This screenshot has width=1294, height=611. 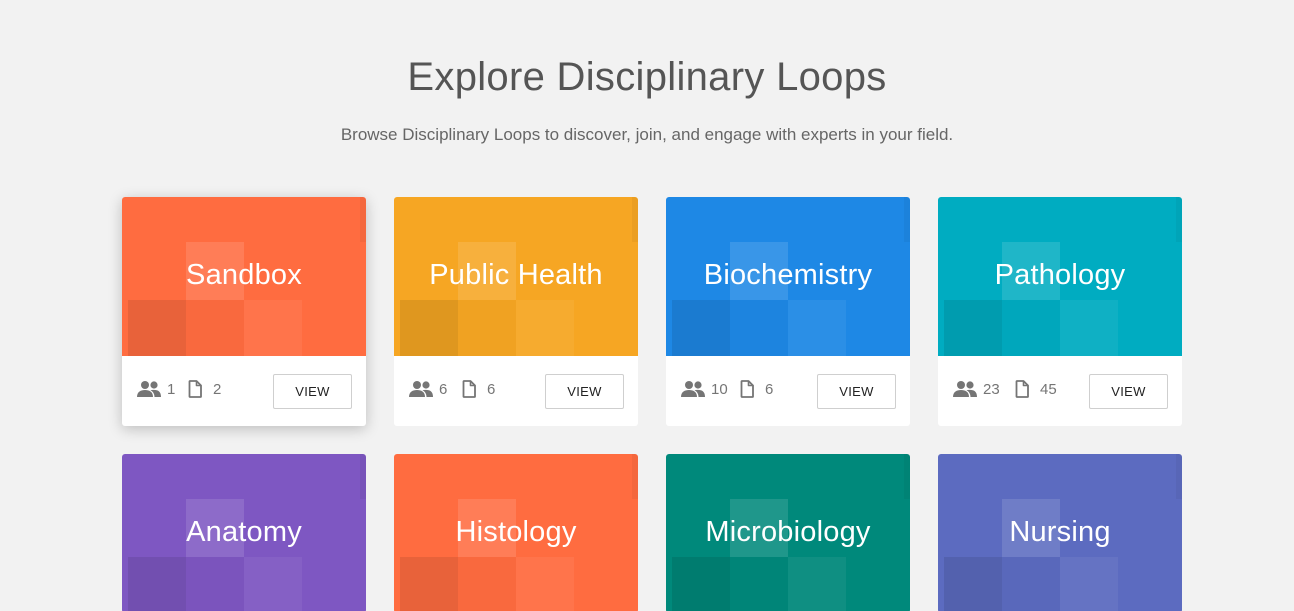 I want to click on card-footer: 1 2 VIEW, so click(x=244, y=391).